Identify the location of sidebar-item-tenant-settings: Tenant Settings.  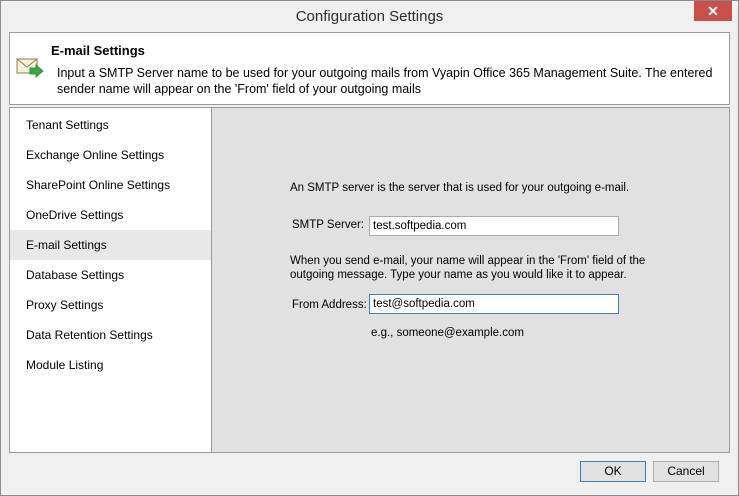
(110, 125).